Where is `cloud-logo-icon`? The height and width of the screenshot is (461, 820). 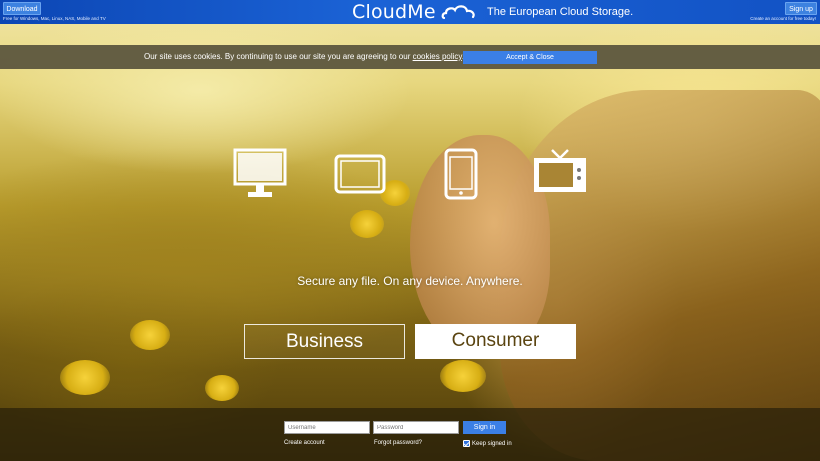
cloud-logo-icon is located at coordinates (458, 12).